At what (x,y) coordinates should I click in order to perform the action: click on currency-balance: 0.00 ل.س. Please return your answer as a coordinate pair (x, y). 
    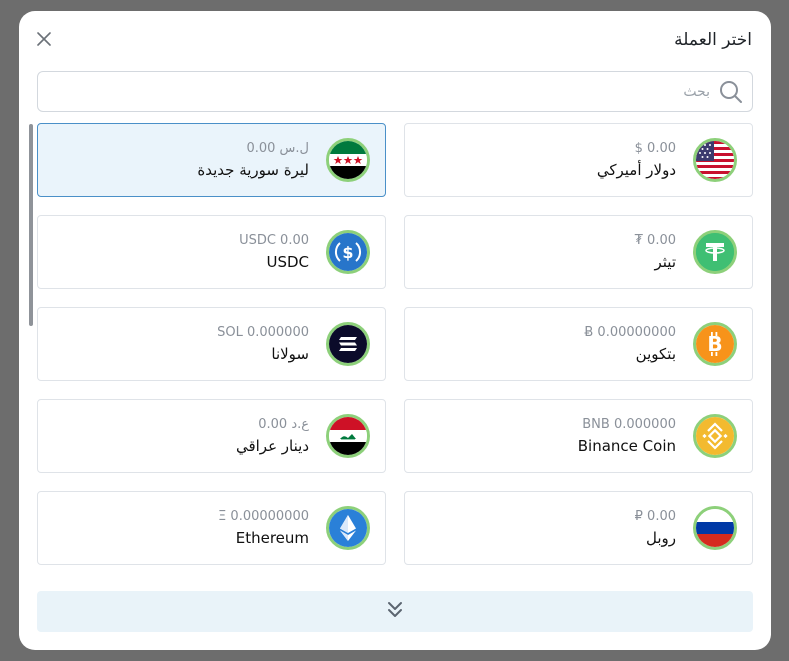
    Looking at the image, I should click on (277, 148).